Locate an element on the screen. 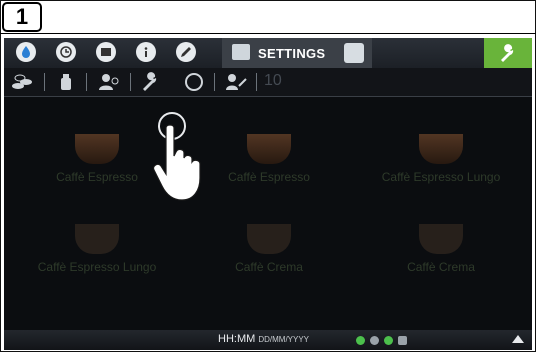 The width and height of the screenshot is (536, 352). clock-readout: HH:MM DD/MM/YYYY is located at coordinates (263, 339).